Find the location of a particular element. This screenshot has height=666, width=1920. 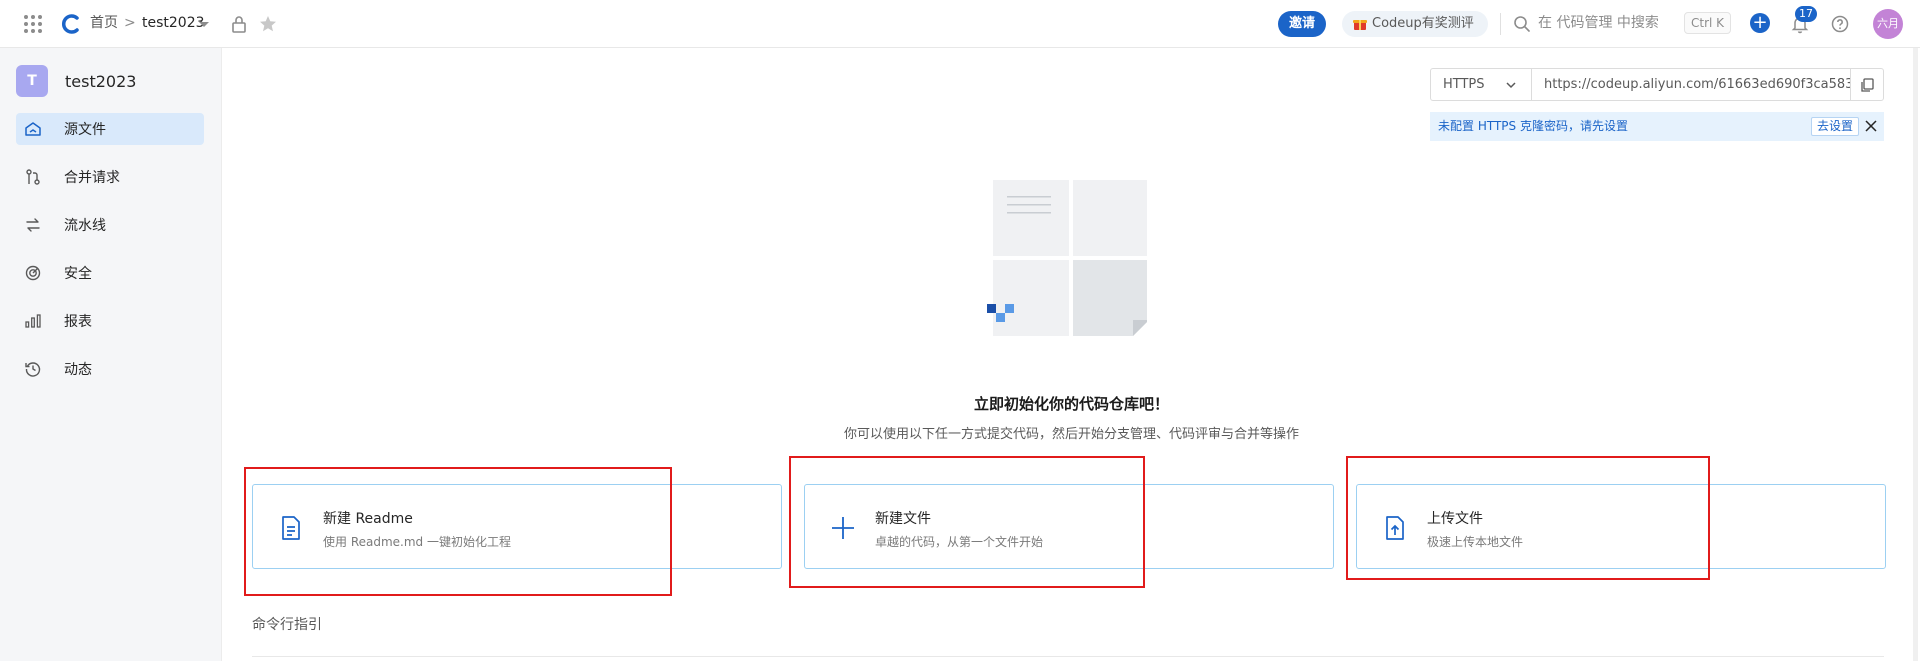

codeup-logo-icon is located at coordinates (71, 24).